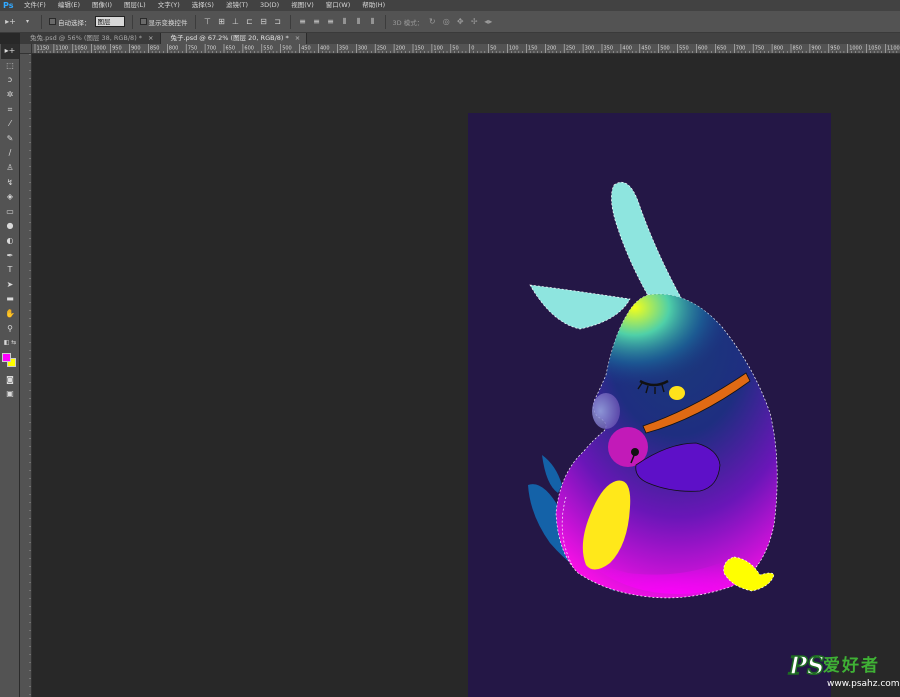 This screenshot has height=697, width=900. Describe the element at coordinates (10, 197) in the screenshot. I see `eraser-icon: ◈` at that location.